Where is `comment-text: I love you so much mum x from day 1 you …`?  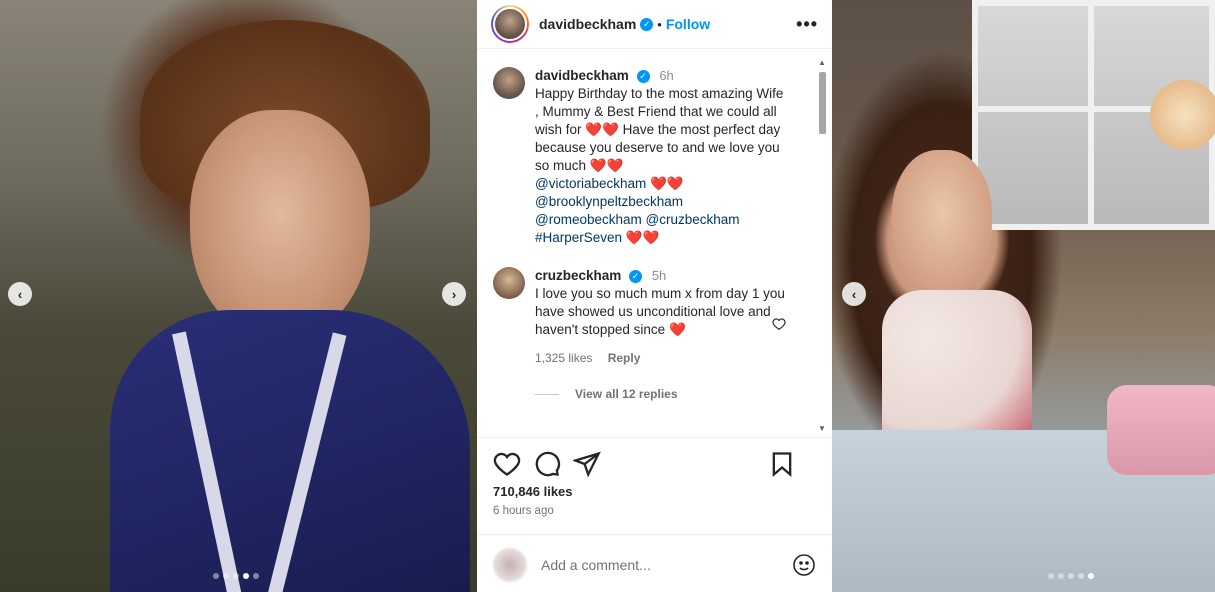 comment-text: I love you so much mum x from day 1 you … is located at coordinates (660, 311).